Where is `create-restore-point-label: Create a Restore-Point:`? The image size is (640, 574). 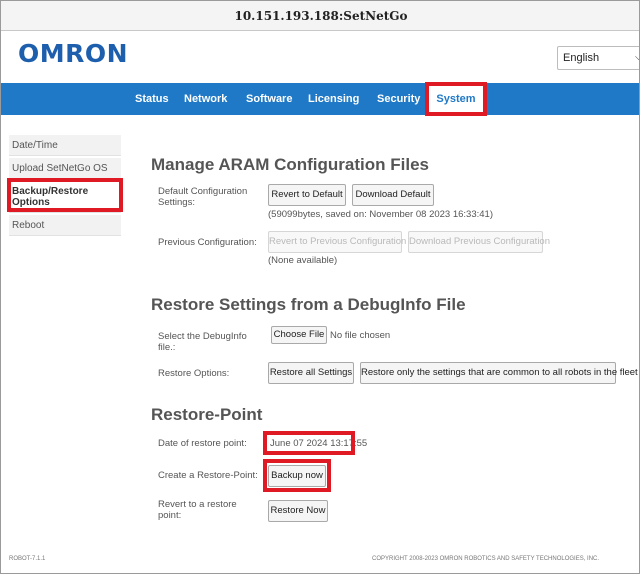
create-restore-point-label: Create a Restore-Point: is located at coordinates (208, 475).